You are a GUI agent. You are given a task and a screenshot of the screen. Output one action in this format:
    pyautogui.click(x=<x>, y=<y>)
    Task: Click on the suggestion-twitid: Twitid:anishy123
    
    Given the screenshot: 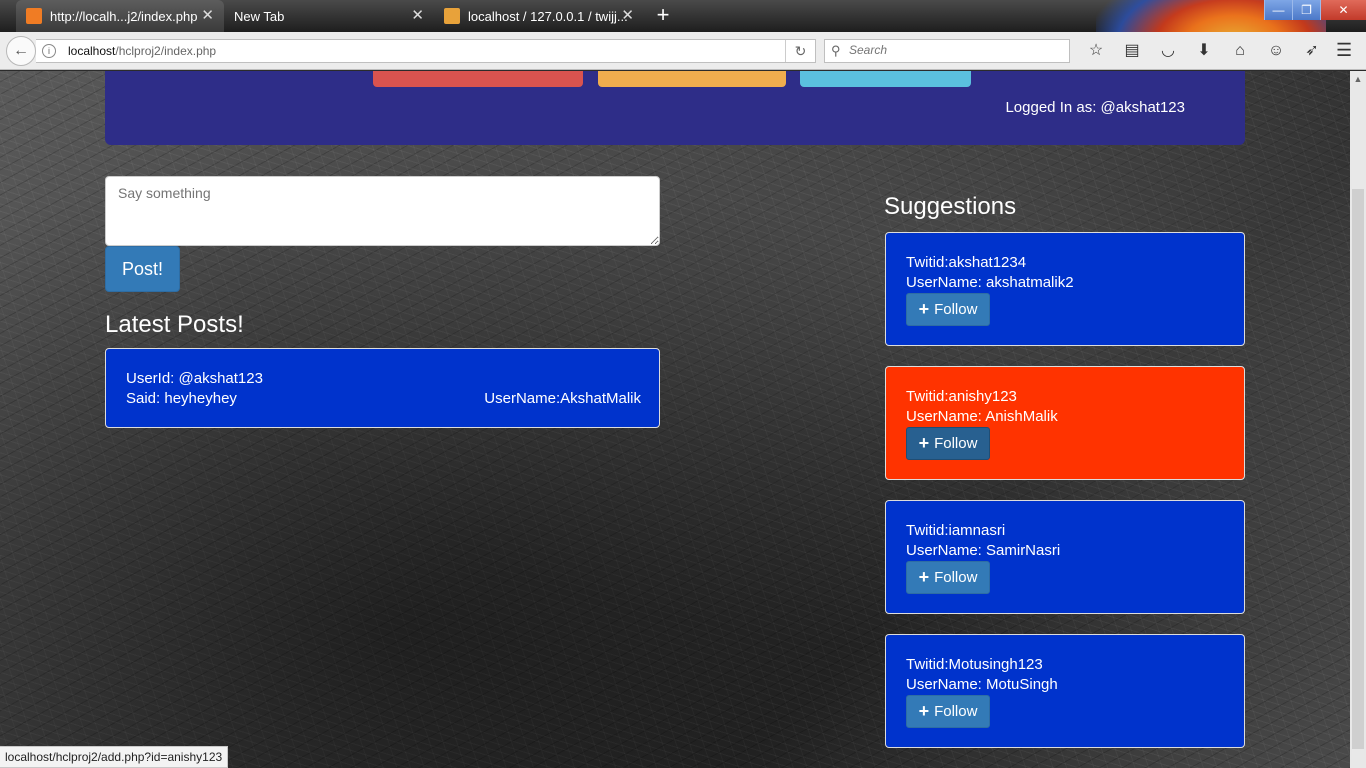 What is the action you would take?
    pyautogui.click(x=961, y=396)
    